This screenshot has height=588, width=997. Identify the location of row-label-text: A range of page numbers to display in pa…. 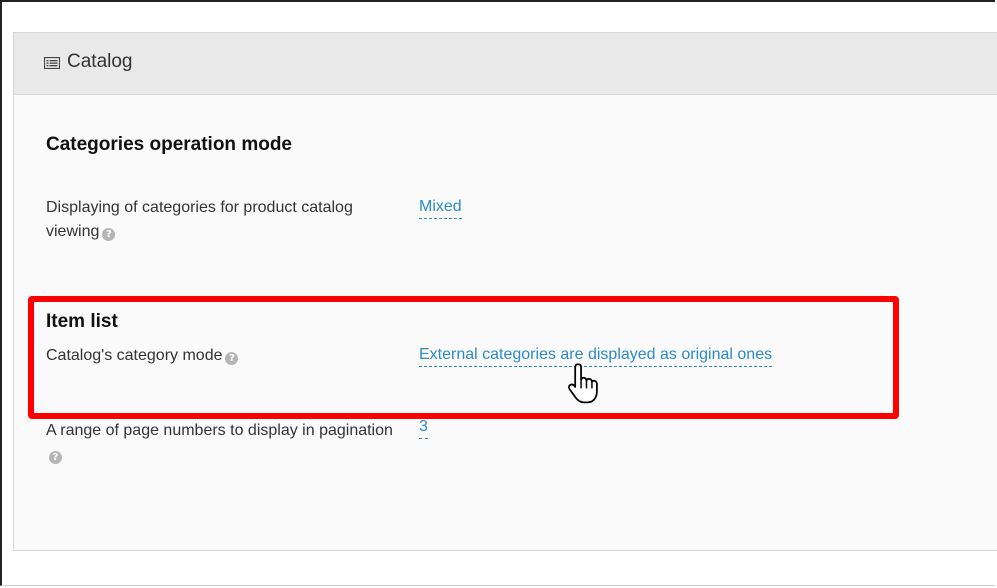
(219, 430).